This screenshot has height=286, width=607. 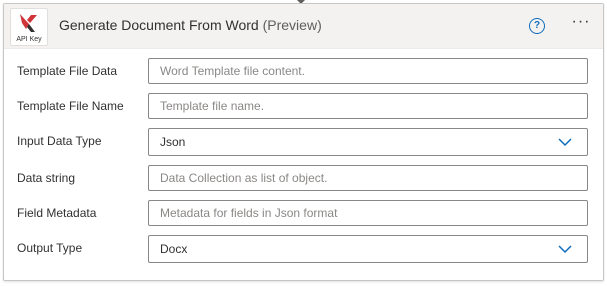 I want to click on template-file-name-label: Template File Name, so click(x=70, y=106).